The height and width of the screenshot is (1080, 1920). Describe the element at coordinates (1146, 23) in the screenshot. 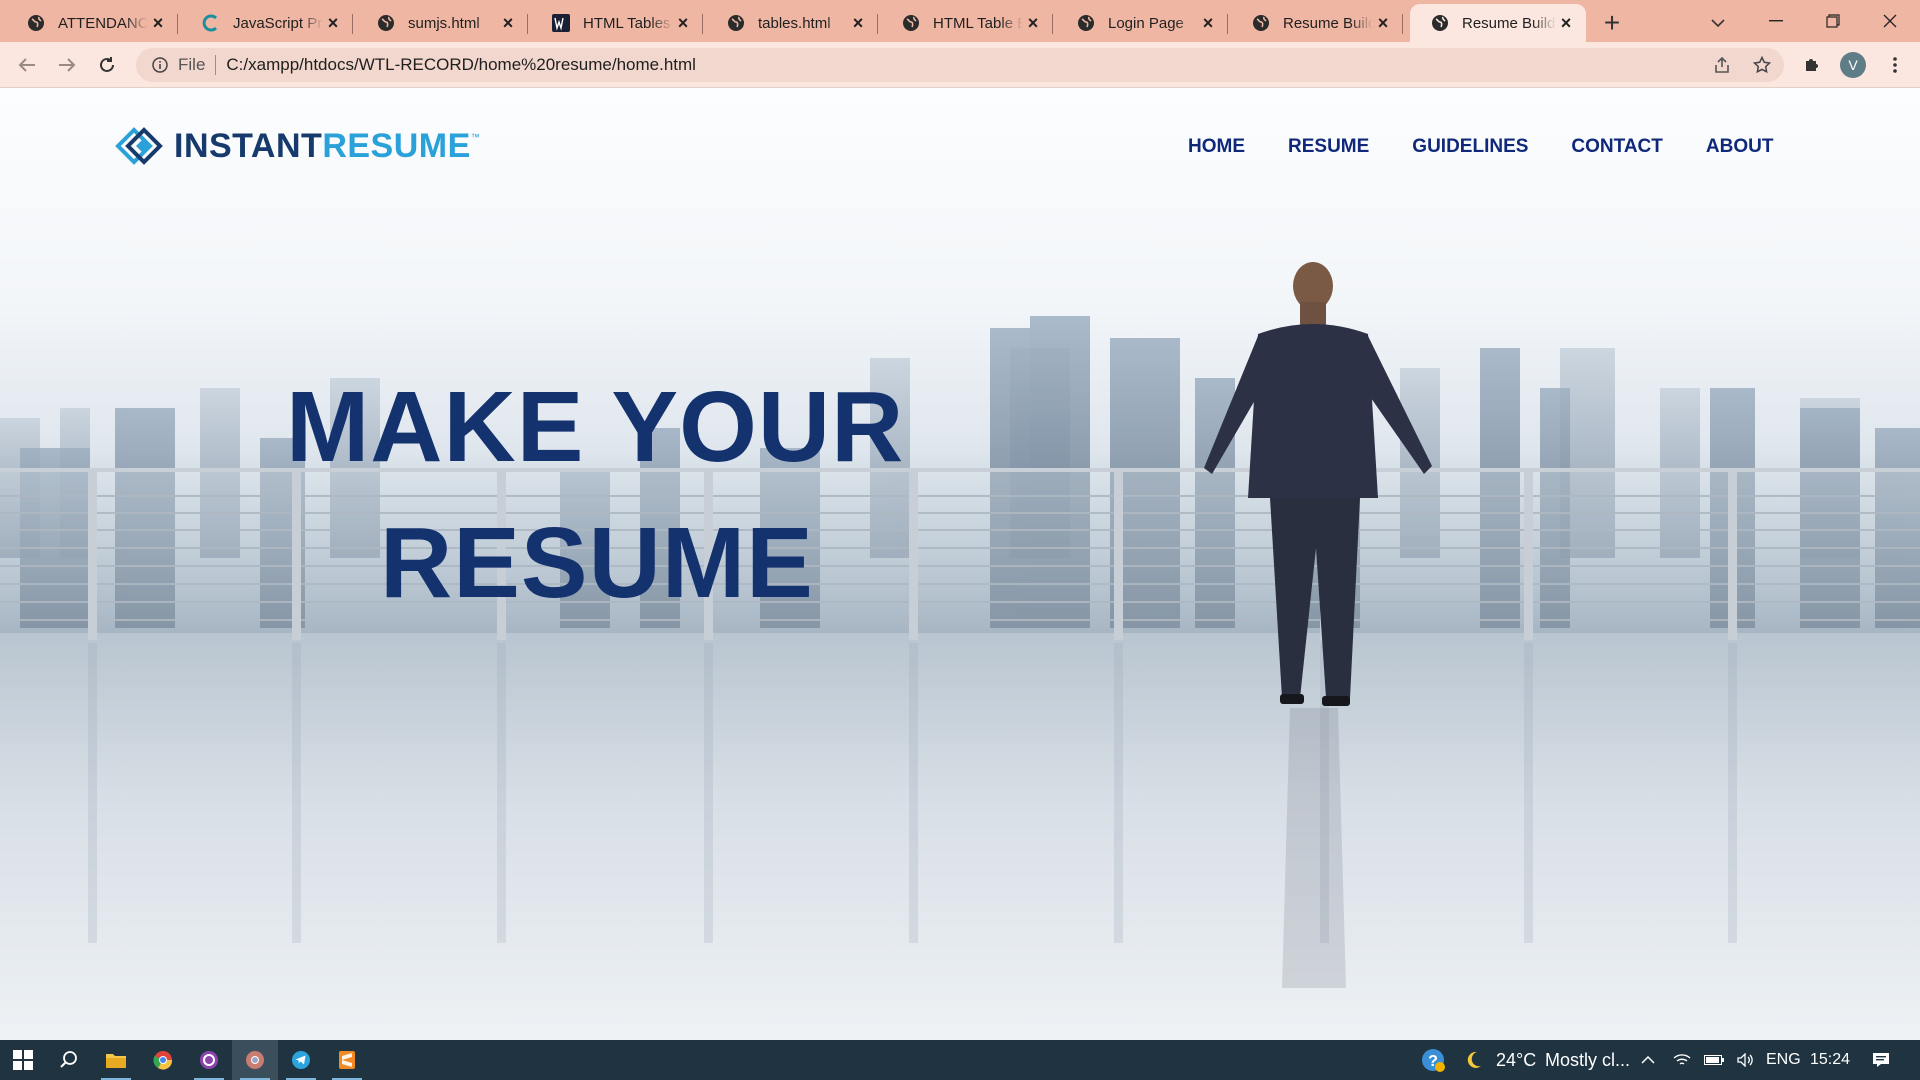

I see `tab-title: Login Page` at that location.